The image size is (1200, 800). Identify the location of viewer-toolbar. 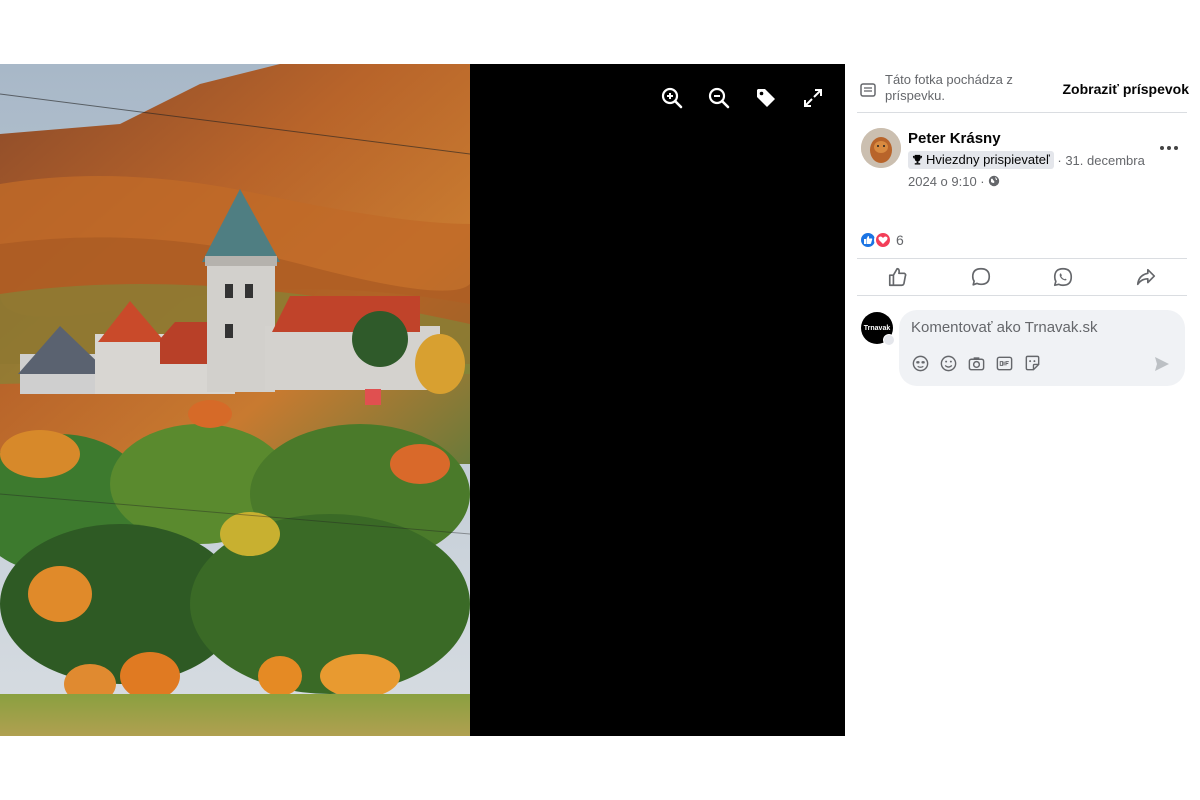
(742, 98).